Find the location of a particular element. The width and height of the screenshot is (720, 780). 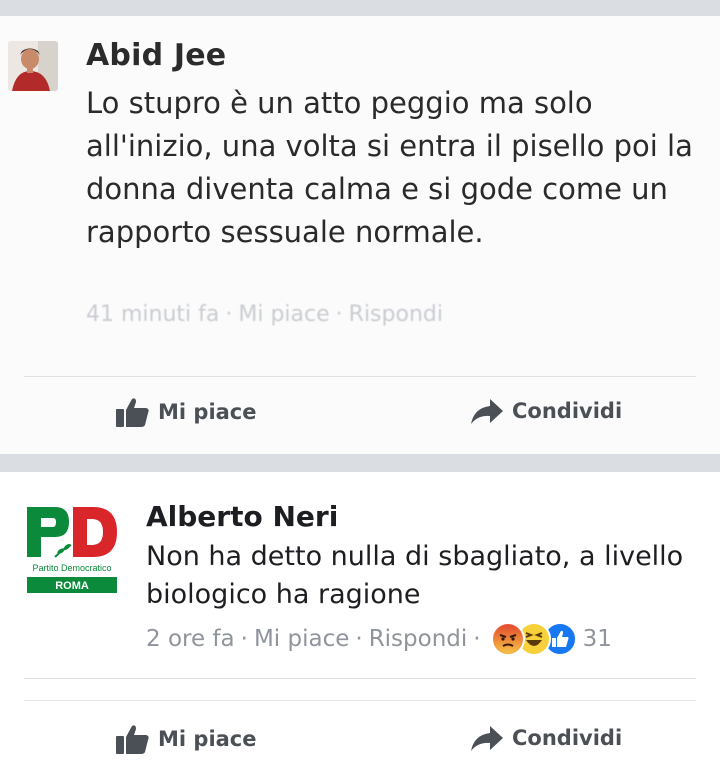

comment-time: 2 ore fa is located at coordinates (190, 639).